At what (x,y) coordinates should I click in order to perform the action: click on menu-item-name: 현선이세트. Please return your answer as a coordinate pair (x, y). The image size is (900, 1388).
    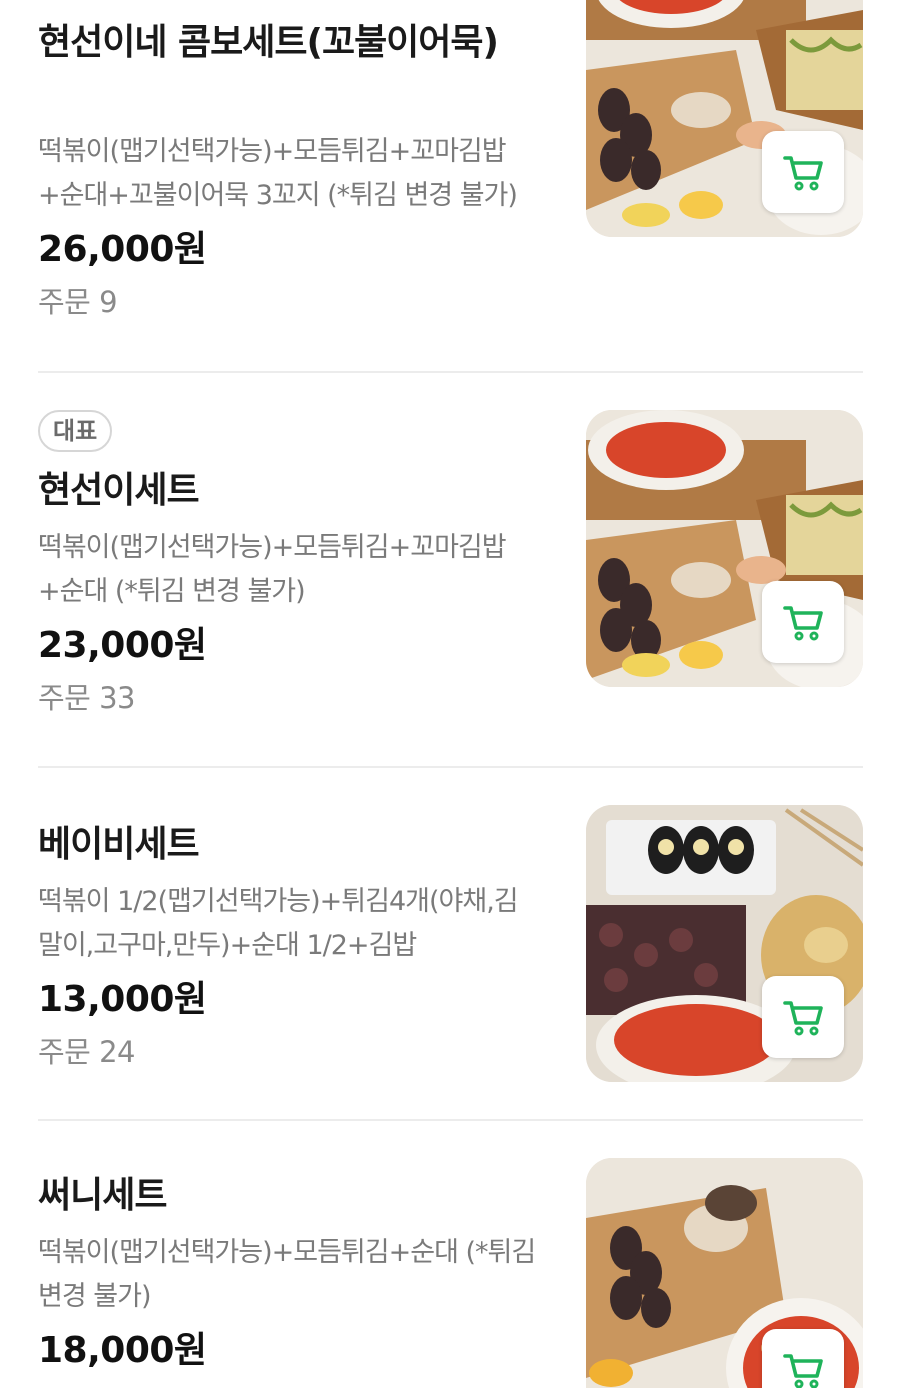
    Looking at the image, I should click on (119, 490).